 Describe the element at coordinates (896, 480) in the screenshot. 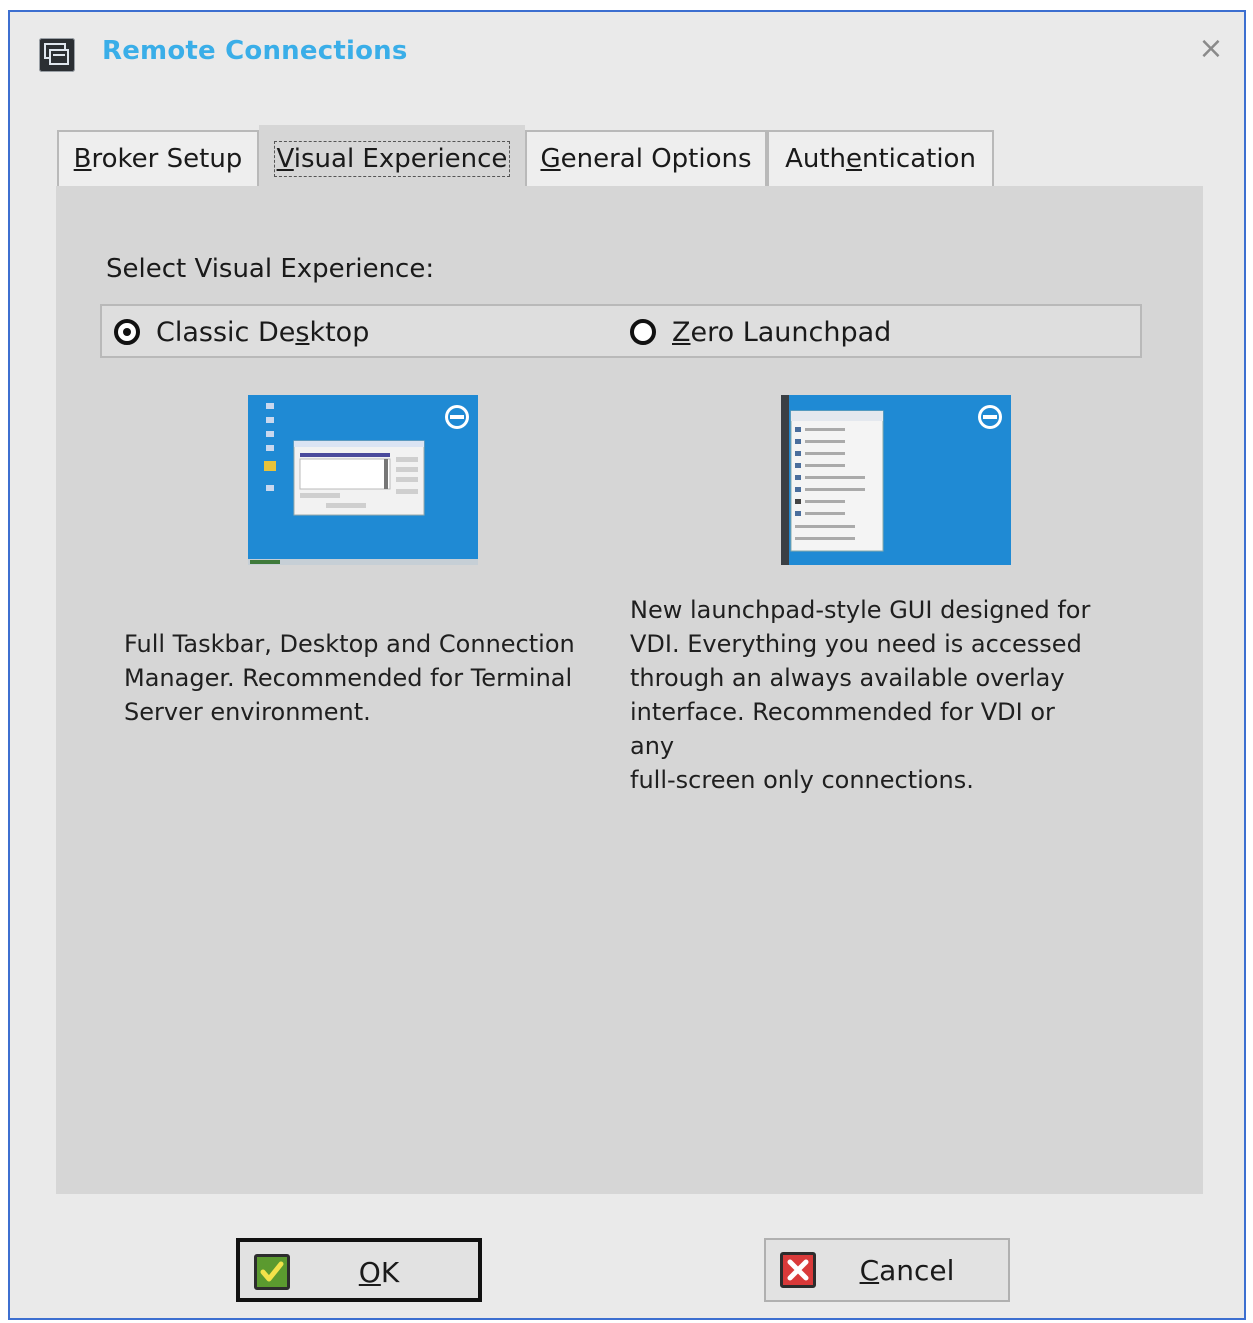

I see `zero-launchpad-preview` at that location.